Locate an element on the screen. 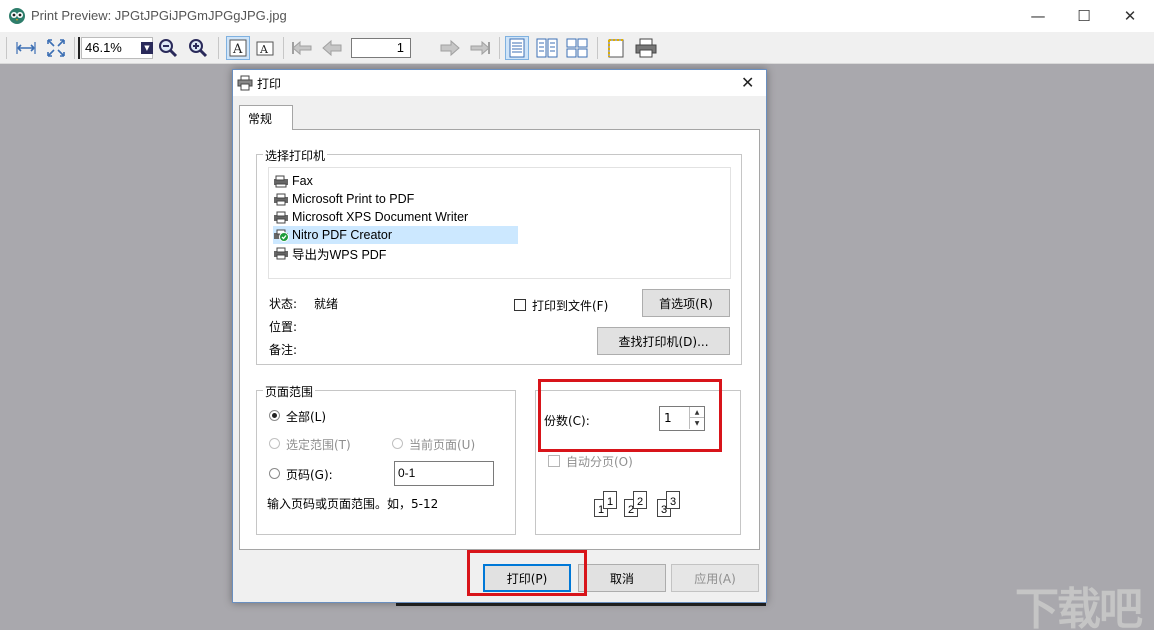 This screenshot has width=1154, height=630. font-small-button: A is located at coordinates (266, 48).